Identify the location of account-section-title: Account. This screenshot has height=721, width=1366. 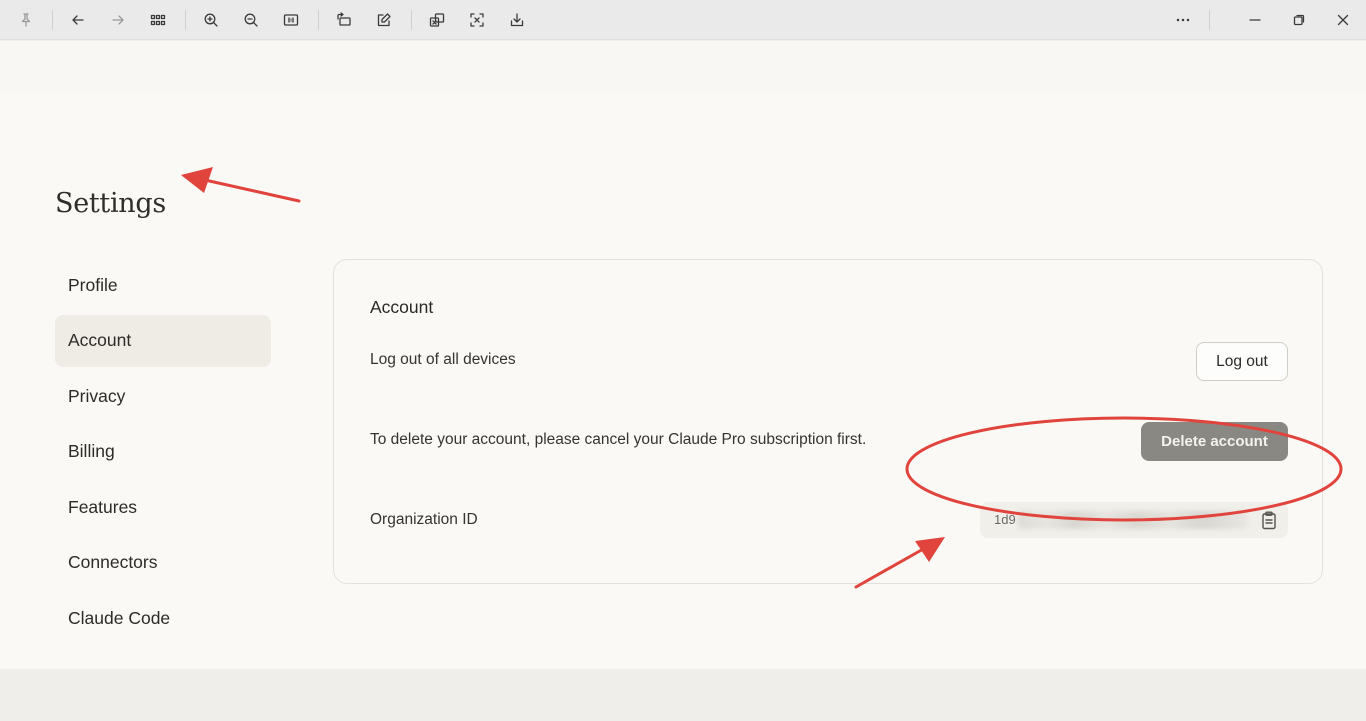
(402, 307).